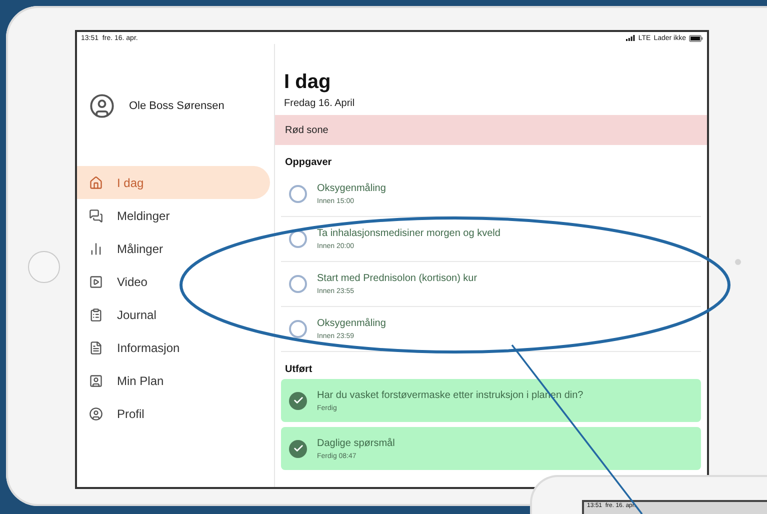 The image size is (767, 514). Describe the element at coordinates (173, 314) in the screenshot. I see `nav-item: Journal` at that location.